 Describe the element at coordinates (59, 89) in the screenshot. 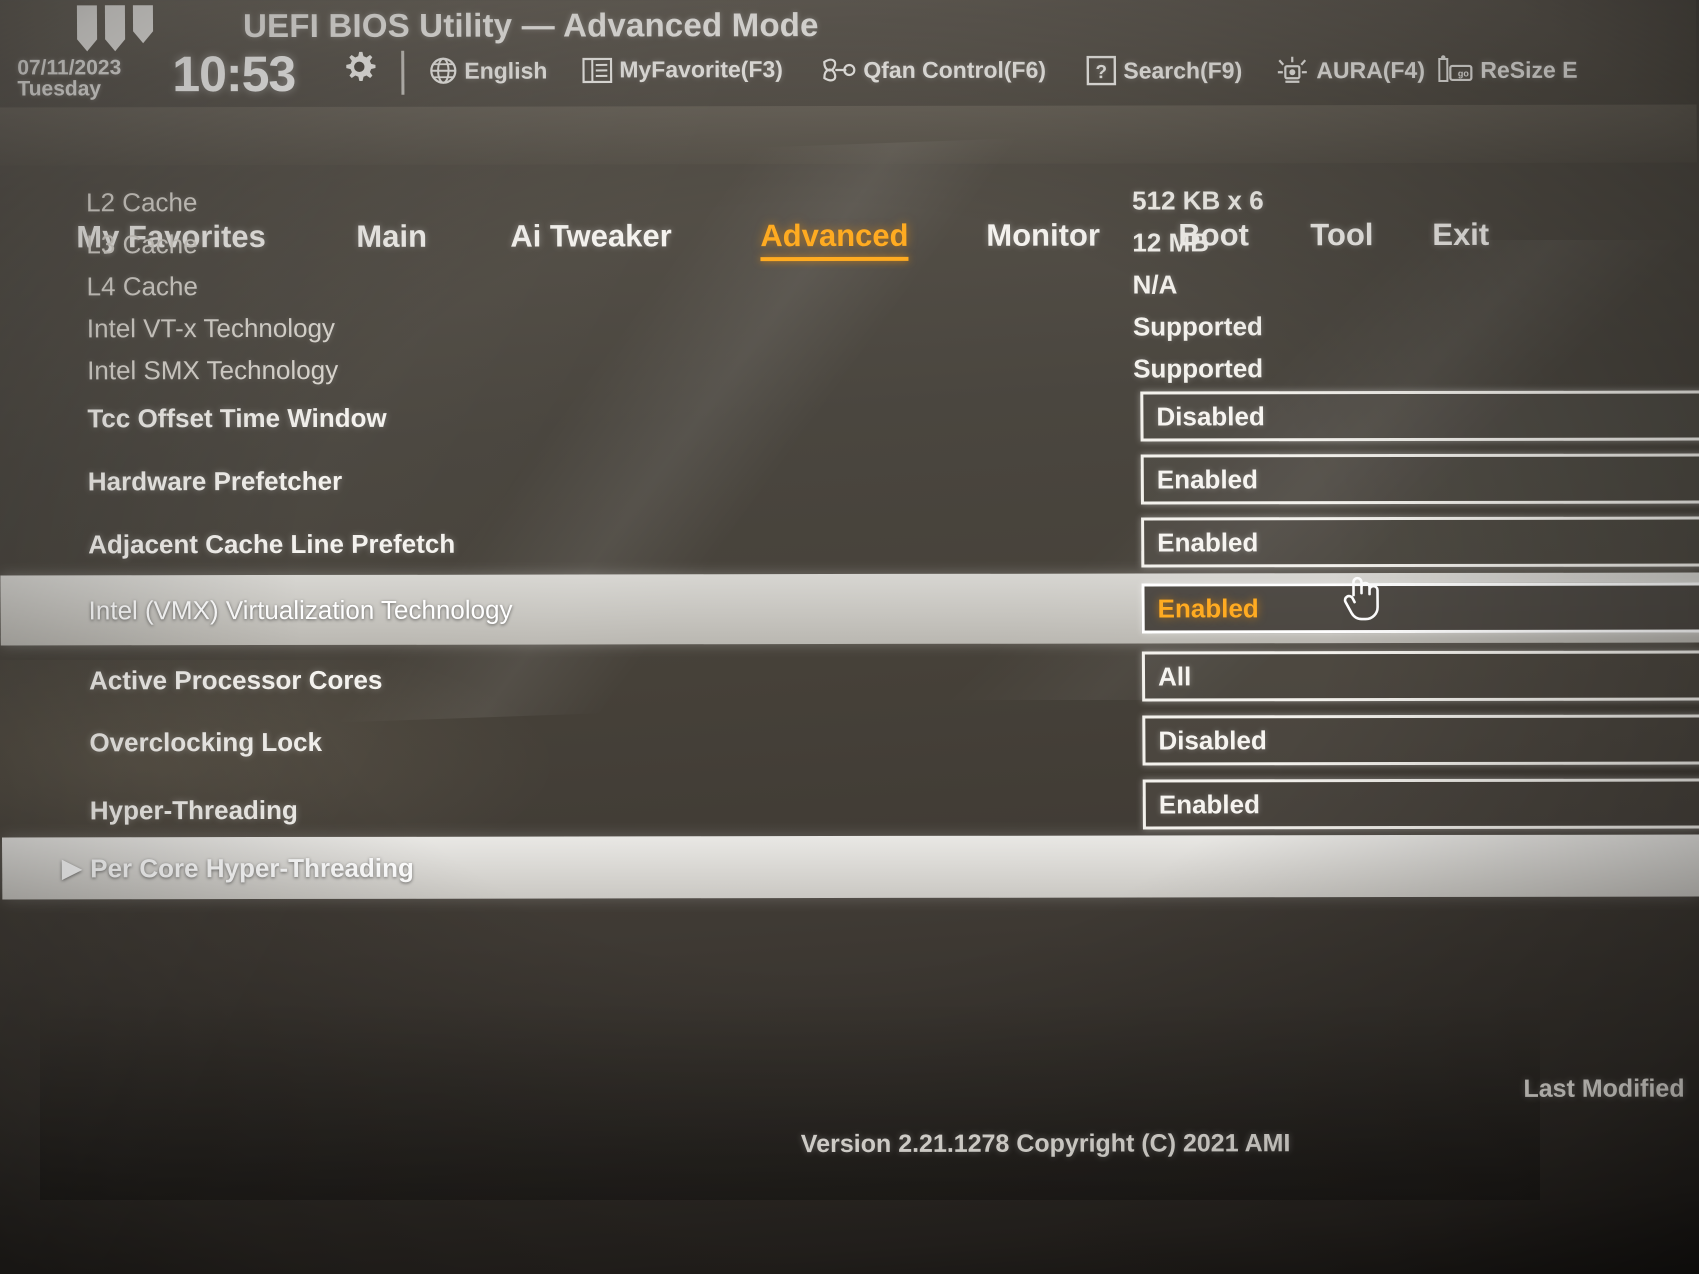

I see `weekday-value: Tuesday` at that location.